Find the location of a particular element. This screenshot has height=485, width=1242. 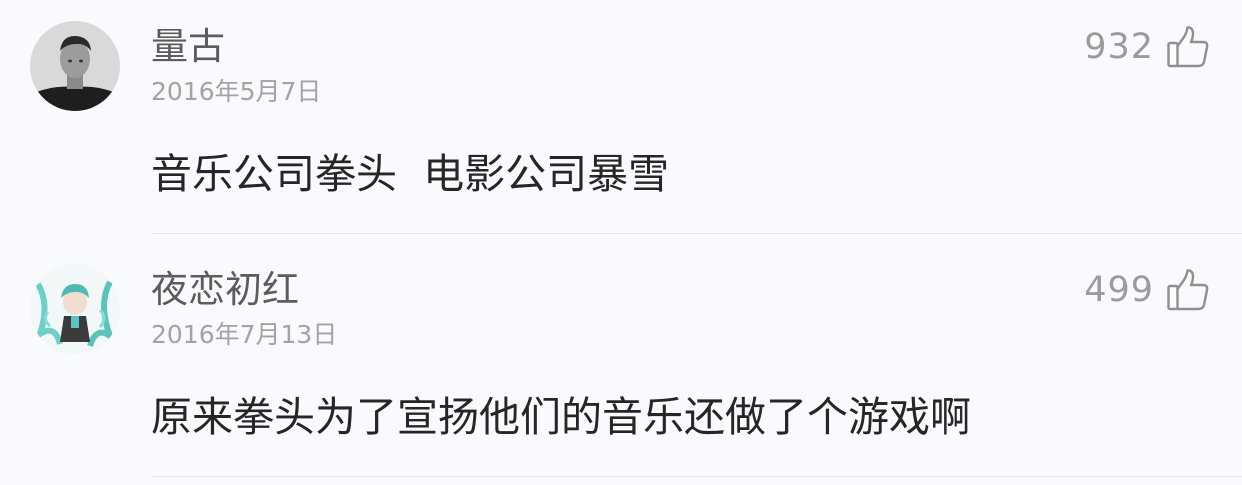

like-count: 932 is located at coordinates (1119, 47).